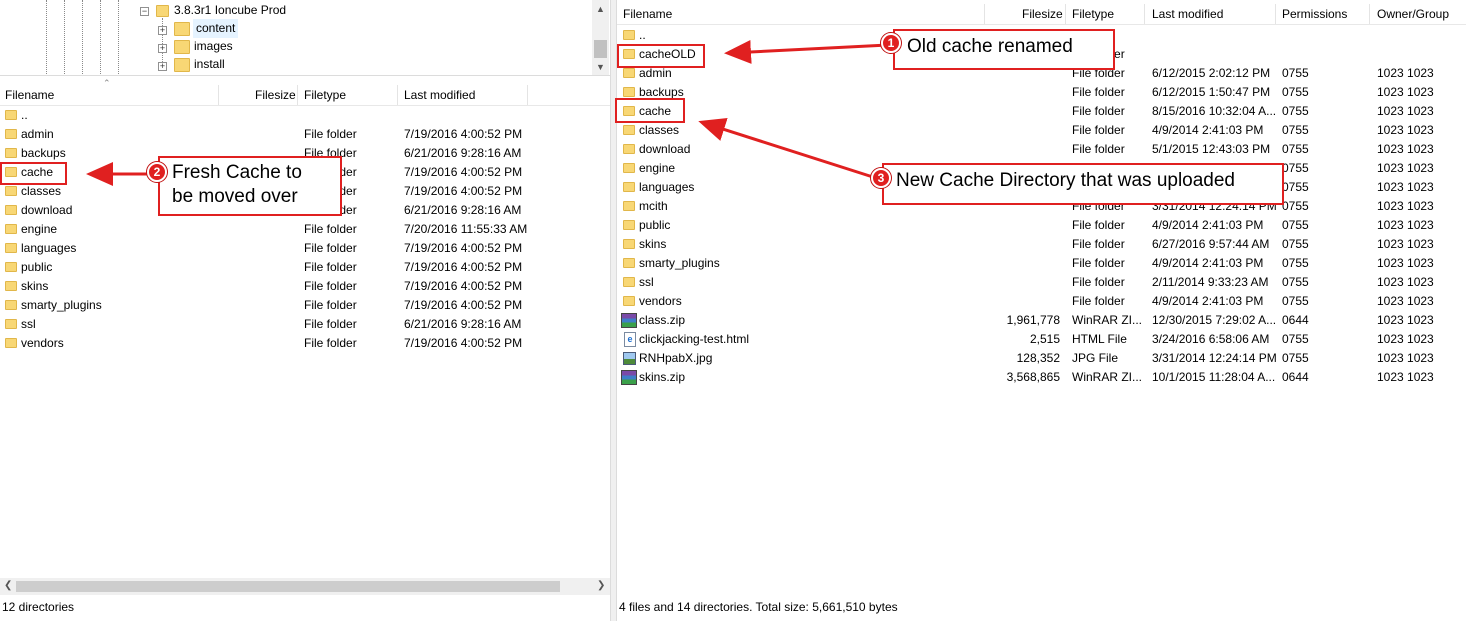 This screenshot has width=1466, height=621. I want to click on callout-new-cache: New Cache Directory that was uploaded, so click(1083, 184).